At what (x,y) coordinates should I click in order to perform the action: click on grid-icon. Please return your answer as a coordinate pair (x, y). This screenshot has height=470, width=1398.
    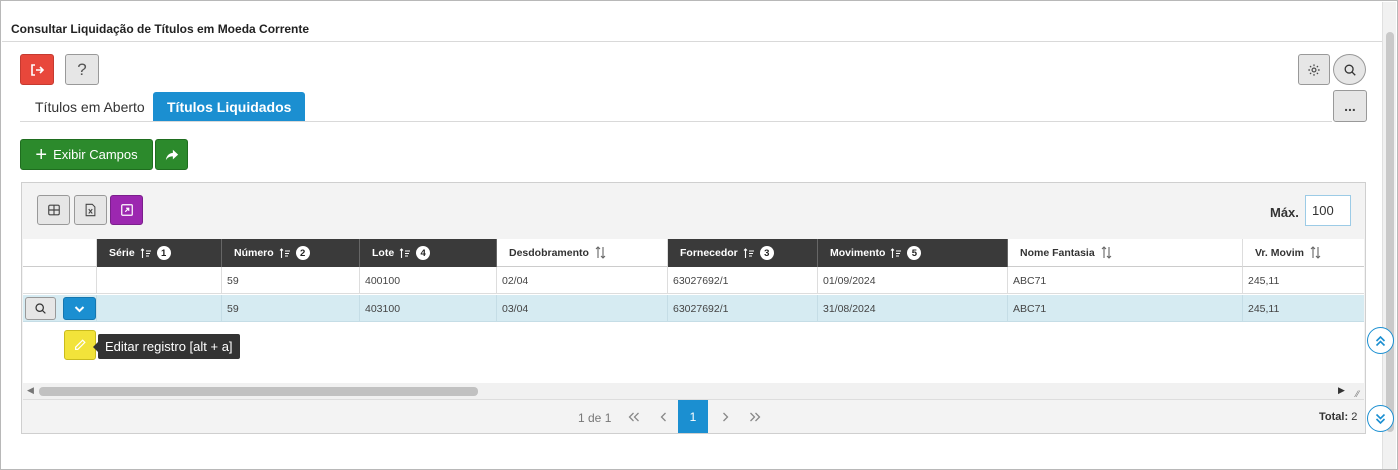
    Looking at the image, I should click on (53, 210).